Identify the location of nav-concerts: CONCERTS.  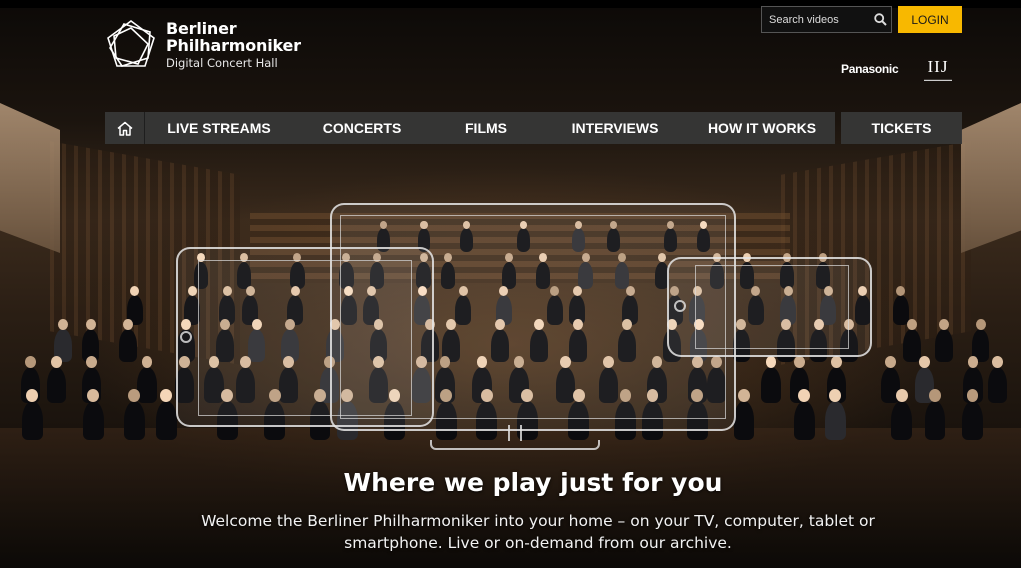
(362, 128).